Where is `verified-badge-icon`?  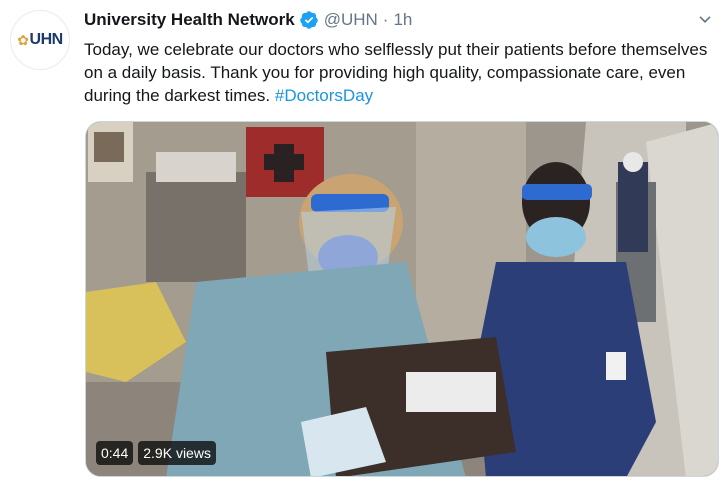 verified-badge-icon is located at coordinates (309, 20).